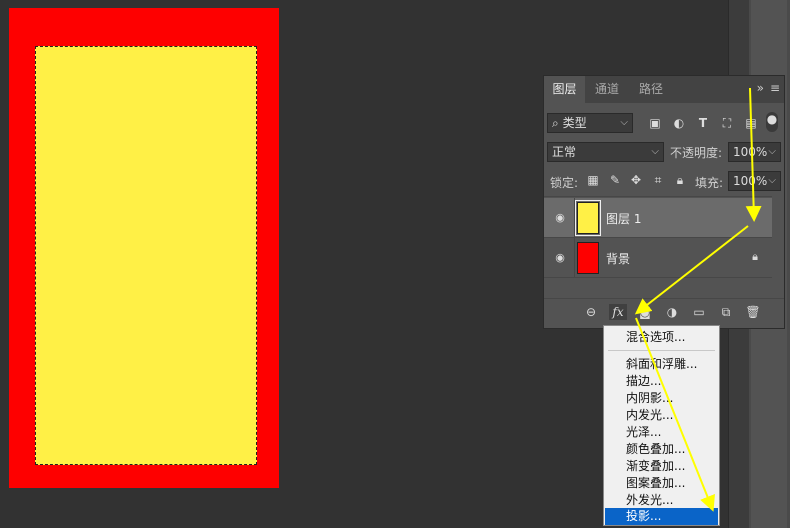 The height and width of the screenshot is (528, 790). I want to click on tab-paths: 路径, so click(651, 89).